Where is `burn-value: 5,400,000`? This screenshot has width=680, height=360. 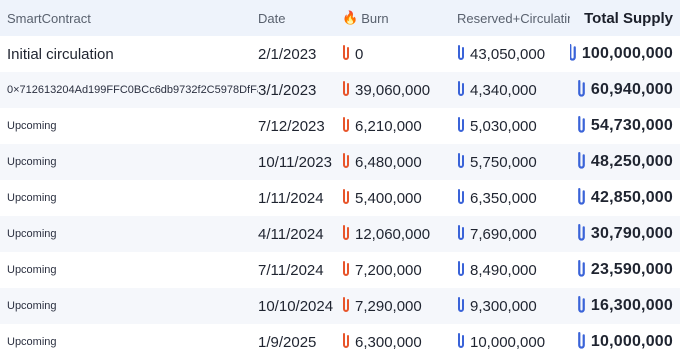 burn-value: 5,400,000 is located at coordinates (388, 198).